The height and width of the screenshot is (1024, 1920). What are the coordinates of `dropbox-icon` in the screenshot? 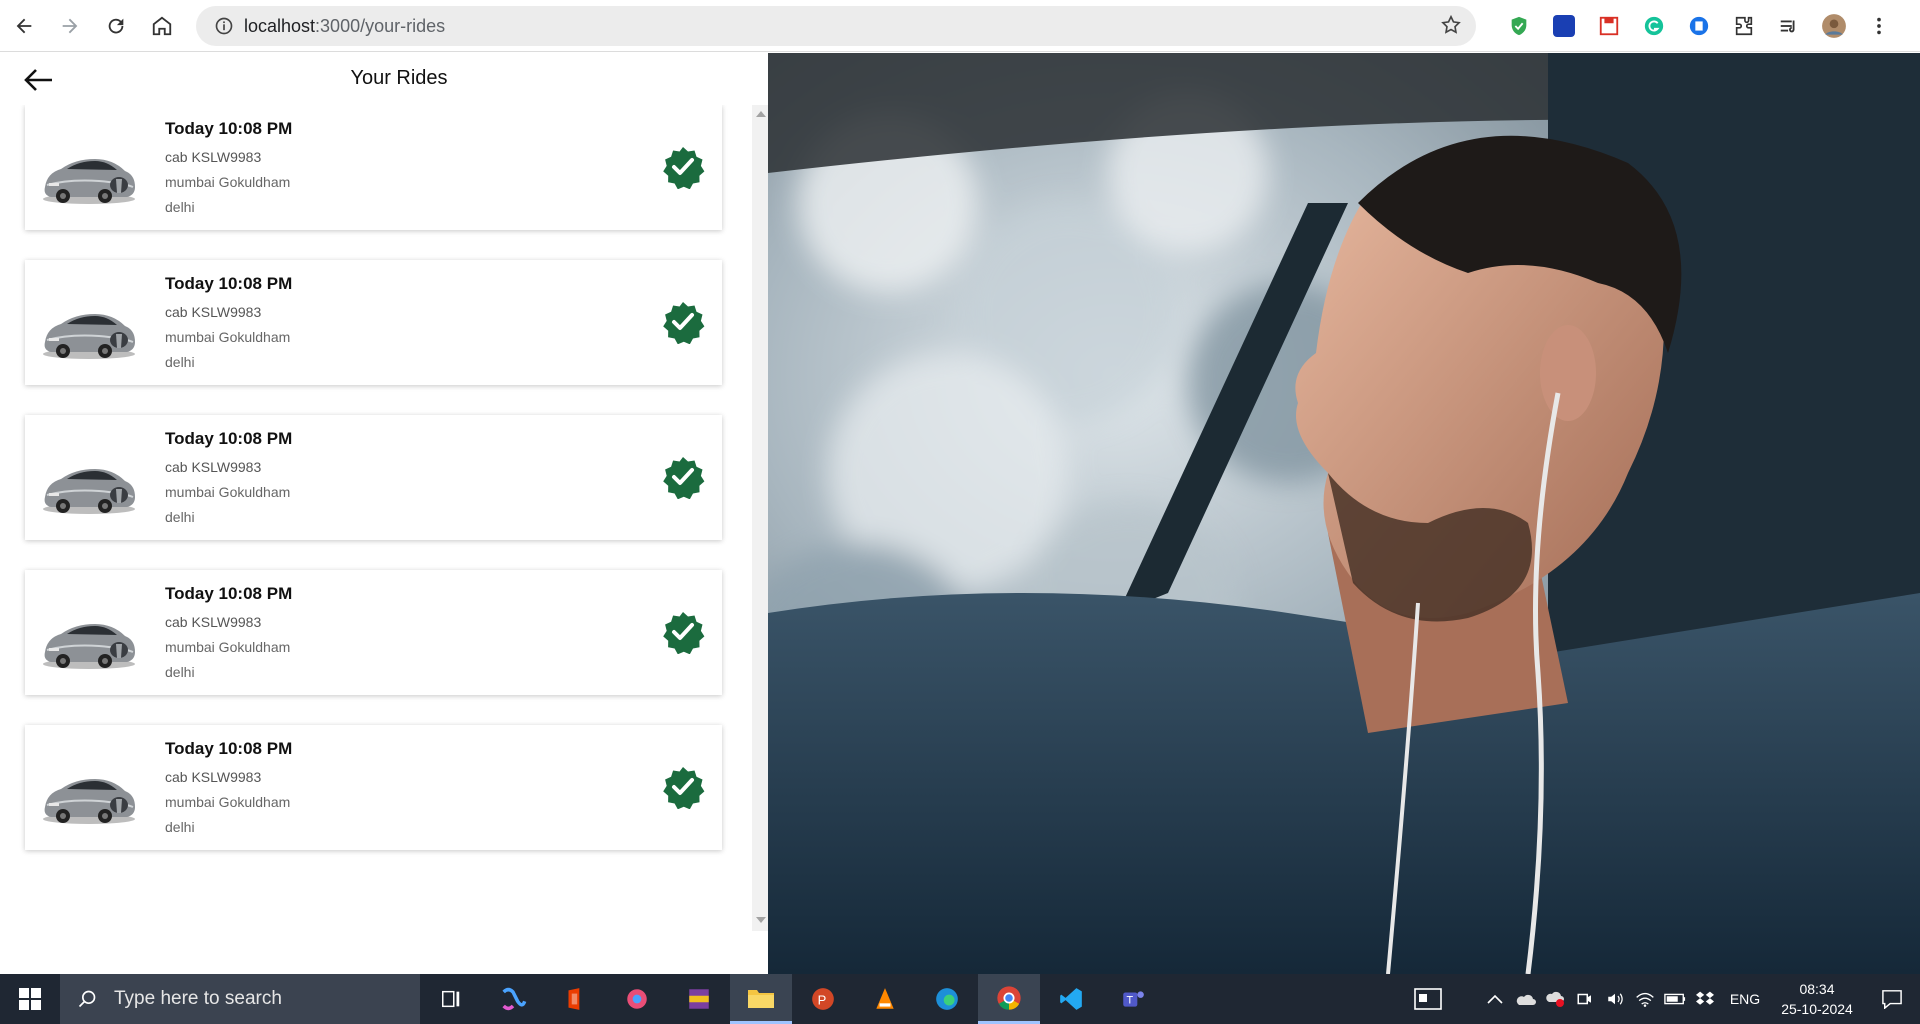 It's located at (1705, 999).